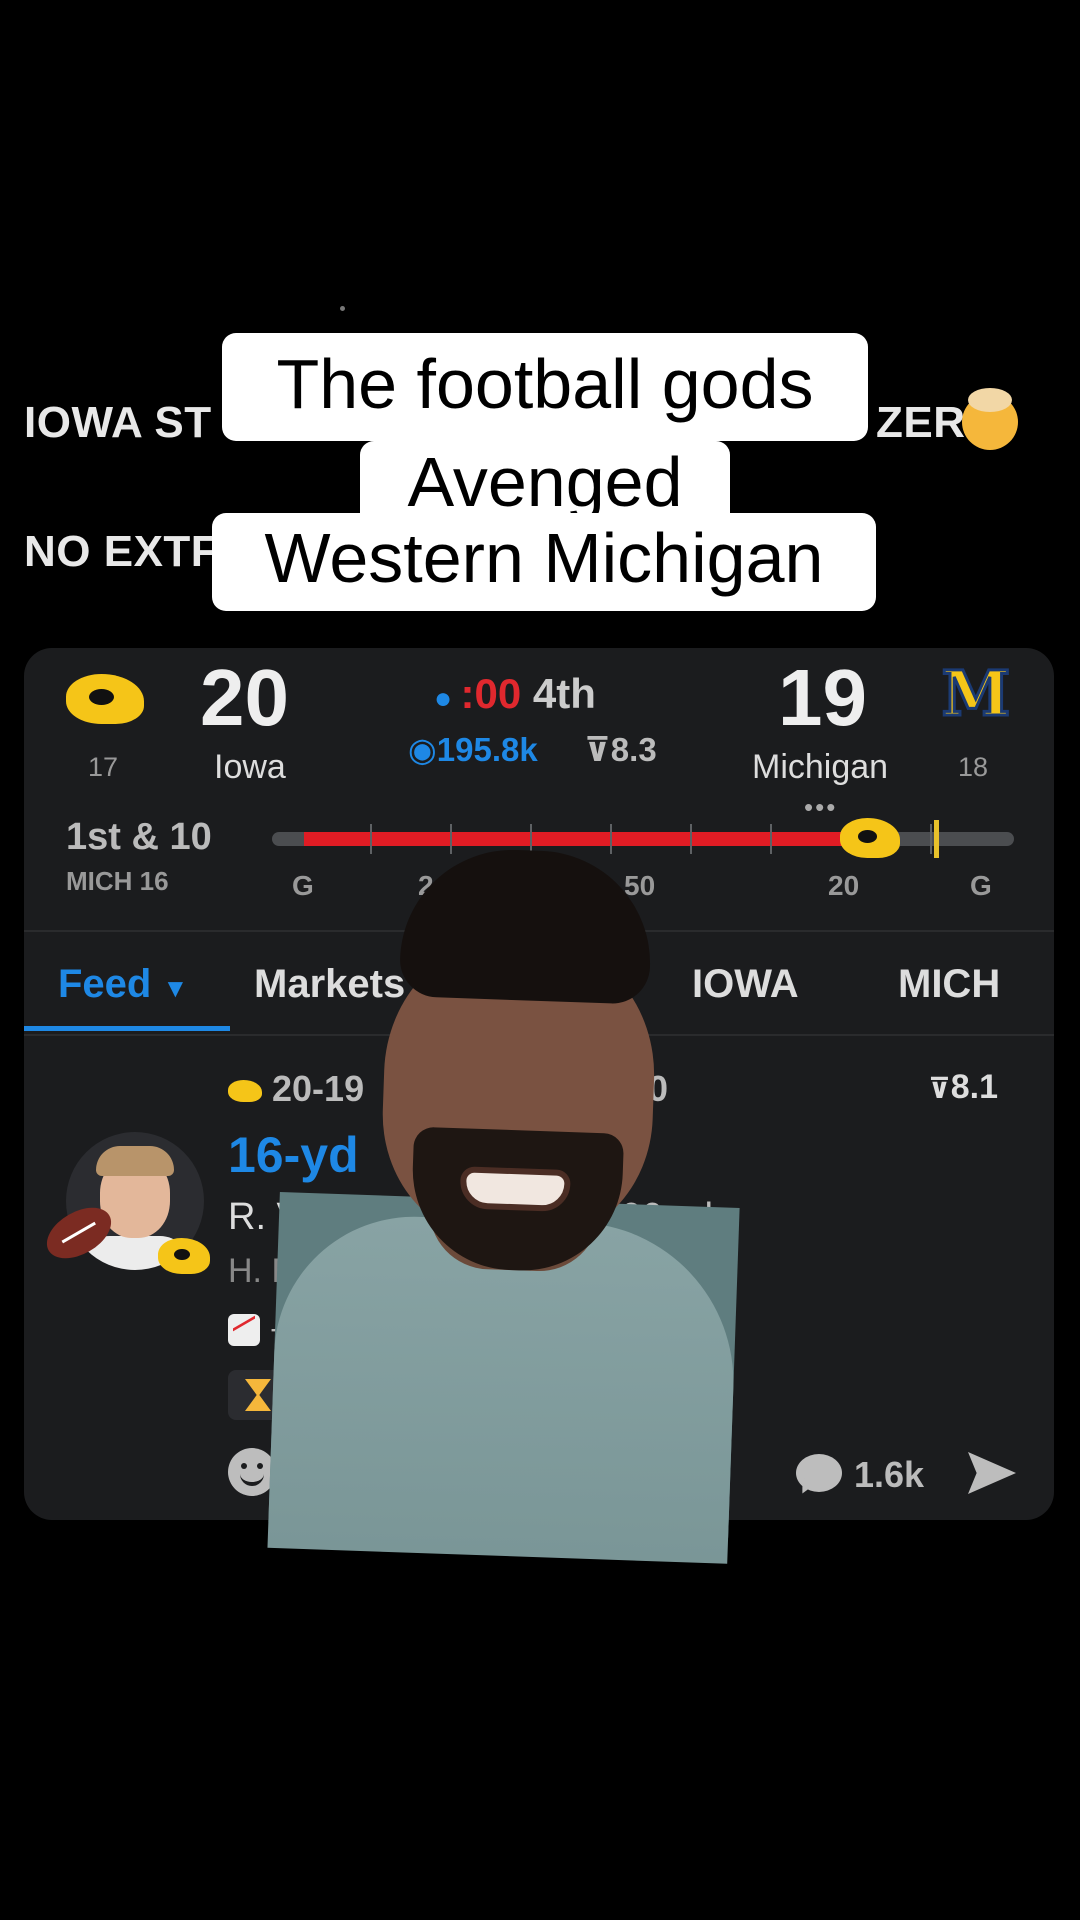 This screenshot has width=1080, height=1920. I want to click on comment-count: 1.6k, so click(889, 1474).